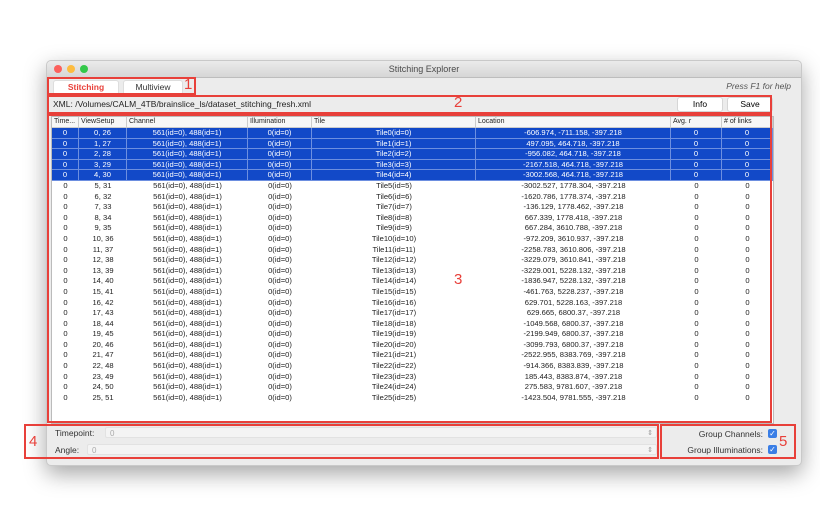 Image resolution: width=820 pixels, height=524 pixels. Describe the element at coordinates (58, 69) in the screenshot. I see `close-window-button` at that location.